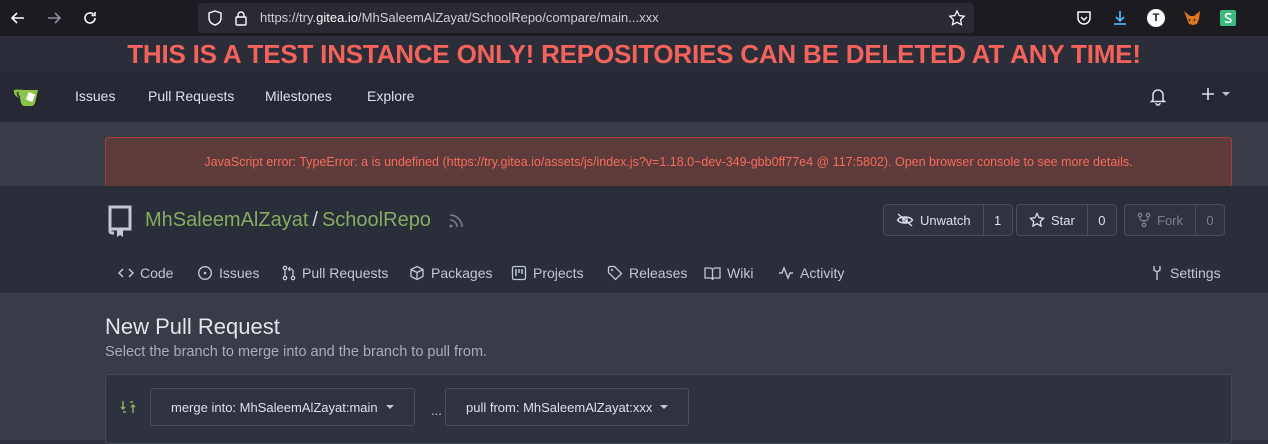  I want to click on tab-code: Code, so click(145, 273).